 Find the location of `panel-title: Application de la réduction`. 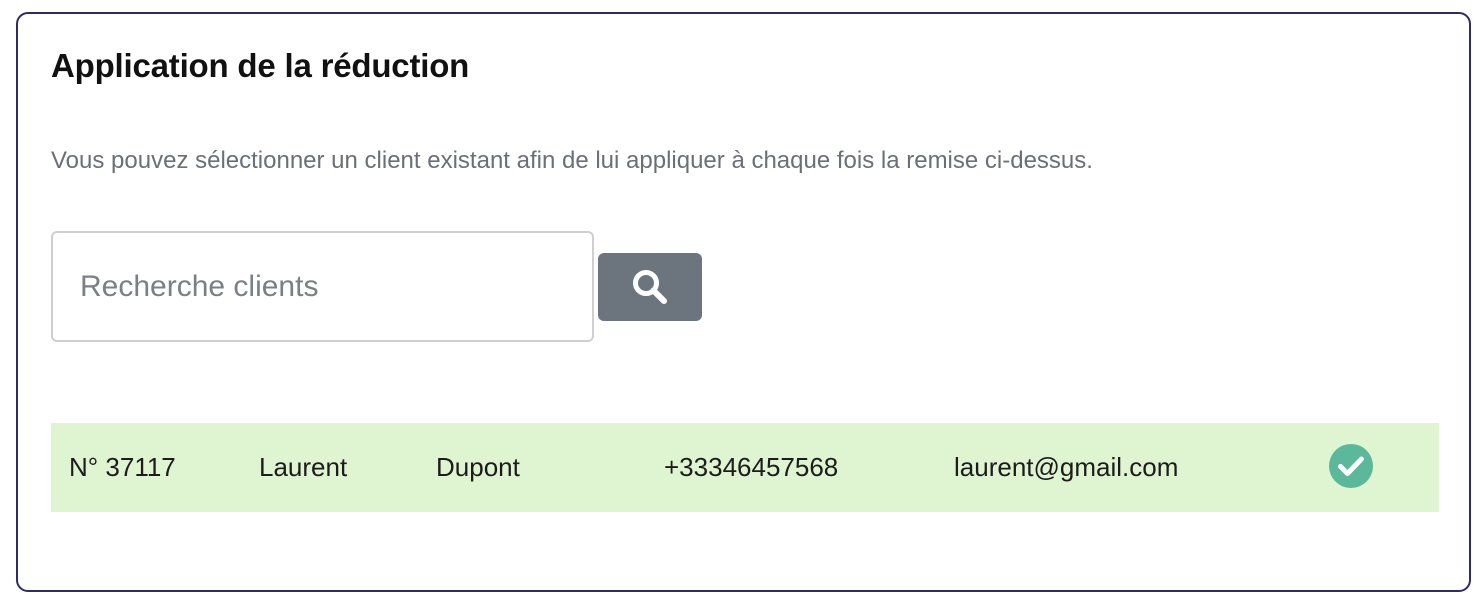

panel-title: Application de la réduction is located at coordinates (260, 65).